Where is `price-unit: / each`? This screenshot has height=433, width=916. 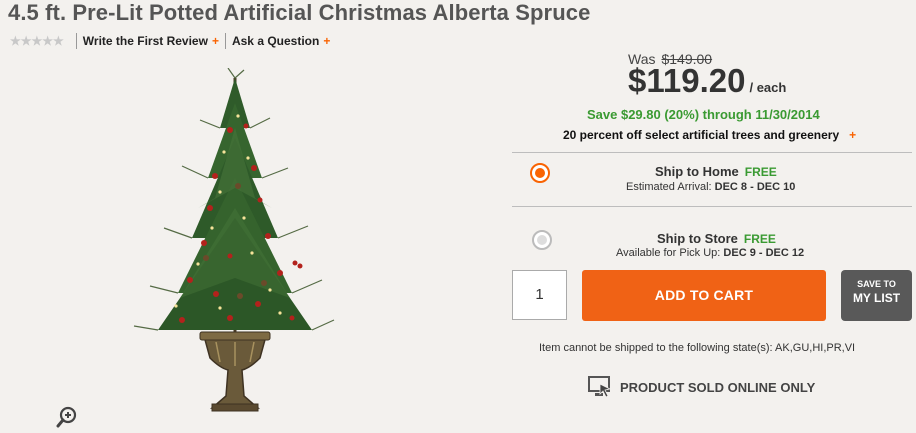
price-unit: / each is located at coordinates (768, 87).